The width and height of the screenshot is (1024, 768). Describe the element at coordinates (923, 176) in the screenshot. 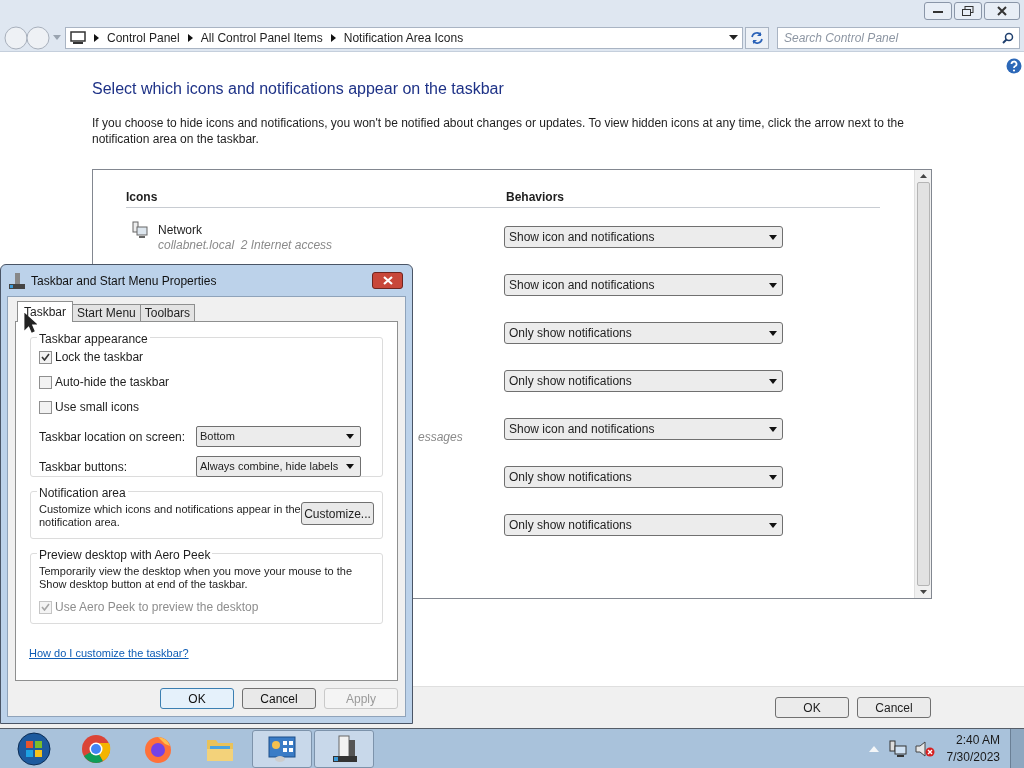

I see `scroll-up-icon` at that location.